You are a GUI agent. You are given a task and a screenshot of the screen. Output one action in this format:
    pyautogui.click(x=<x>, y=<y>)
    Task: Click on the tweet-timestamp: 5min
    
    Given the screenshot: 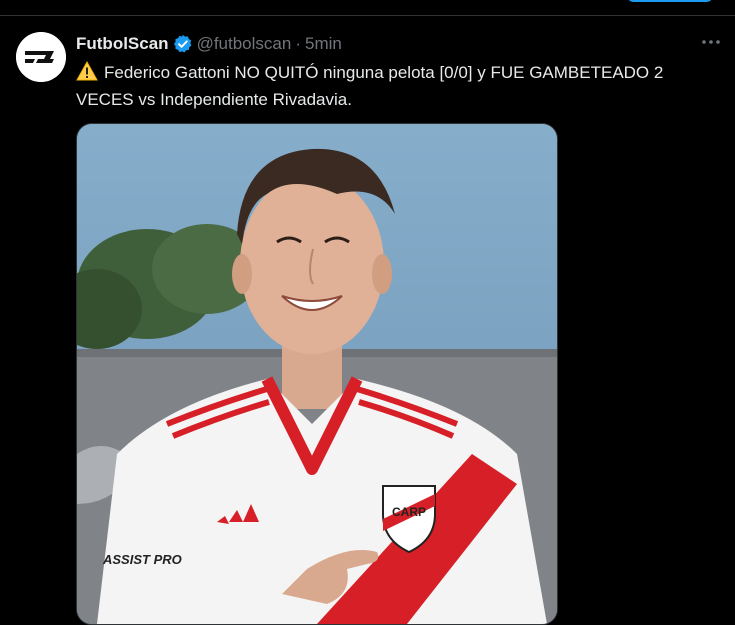 What is the action you would take?
    pyautogui.click(x=323, y=44)
    